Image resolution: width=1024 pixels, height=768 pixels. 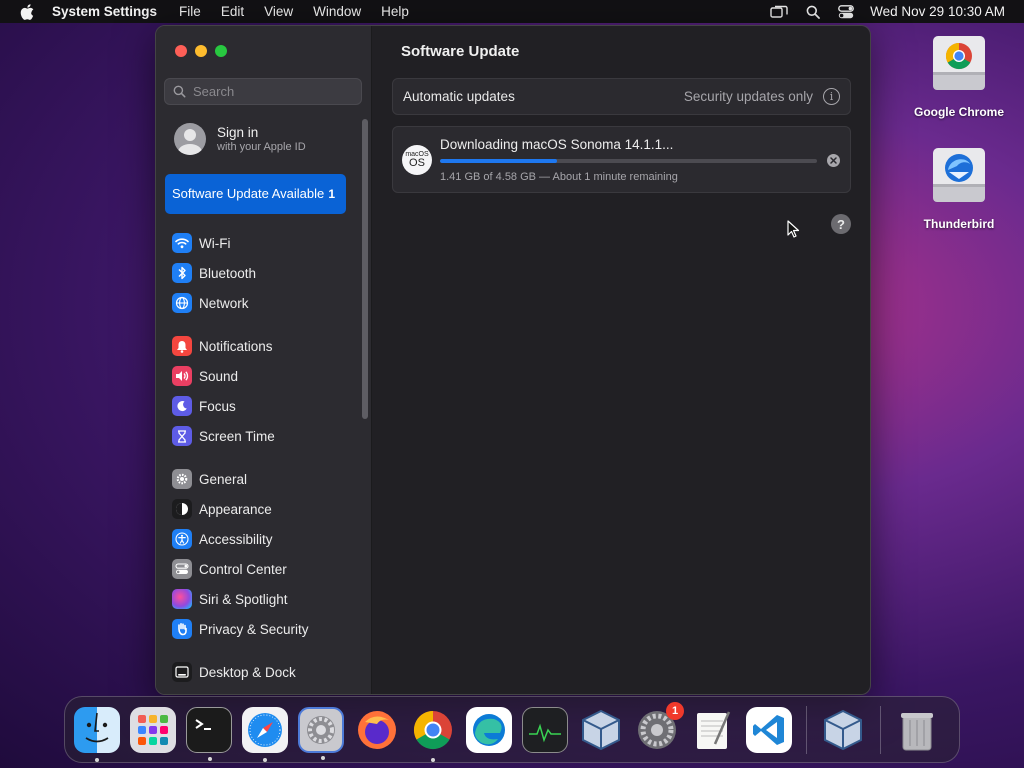 I want to click on sidebar-item-privacy-security: Privacy & Security, so click(x=240, y=629).